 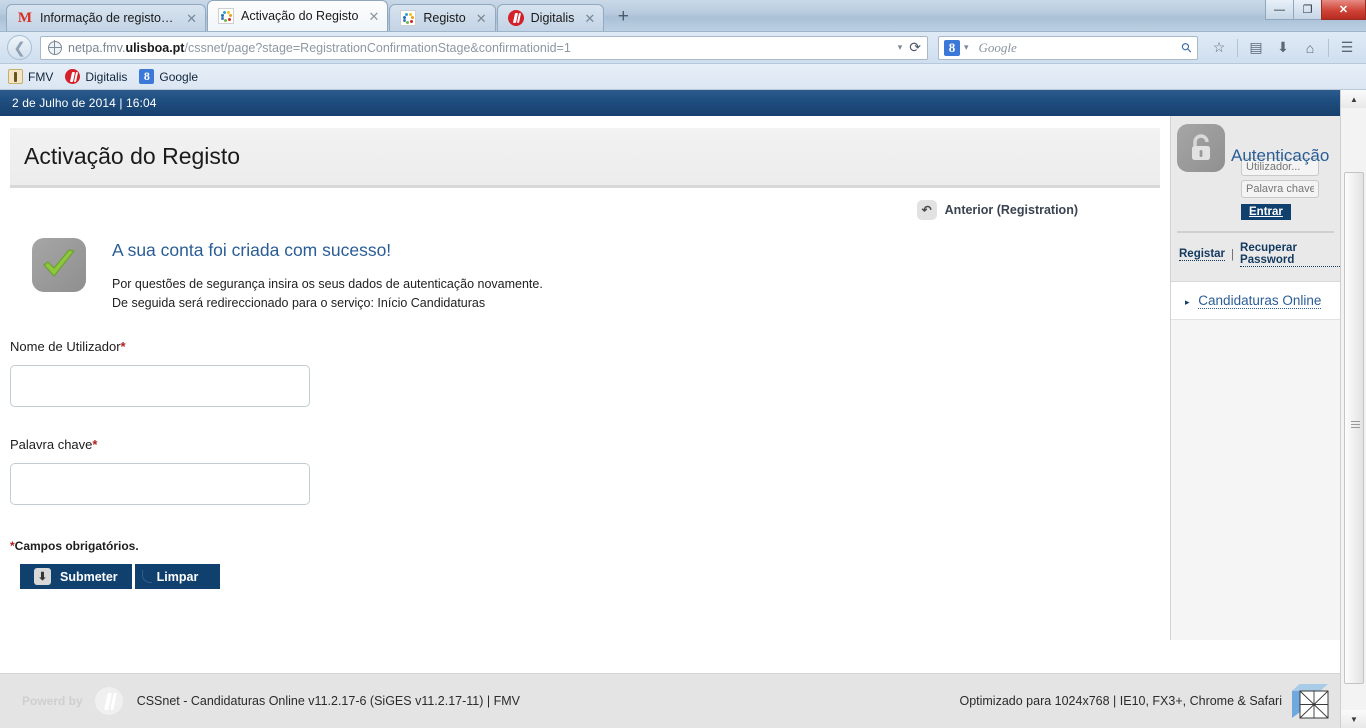 What do you see at coordinates (65, 346) in the screenshot?
I see `username-label-text: Nome de Utilizador` at bounding box center [65, 346].